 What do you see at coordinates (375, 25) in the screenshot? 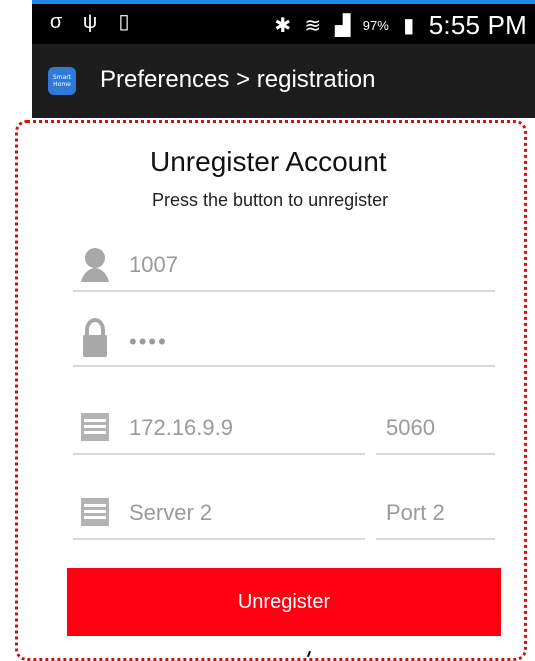
I see `battery-percent: 97%` at bounding box center [375, 25].